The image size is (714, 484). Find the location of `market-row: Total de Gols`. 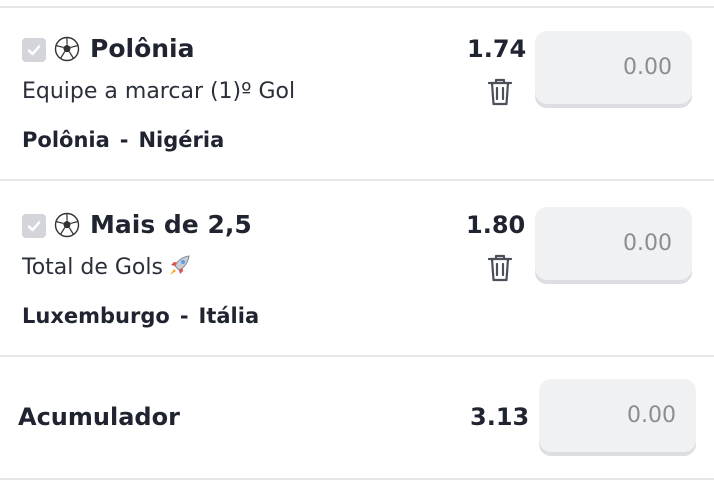

market-row: Total de Gols is located at coordinates (107, 268).